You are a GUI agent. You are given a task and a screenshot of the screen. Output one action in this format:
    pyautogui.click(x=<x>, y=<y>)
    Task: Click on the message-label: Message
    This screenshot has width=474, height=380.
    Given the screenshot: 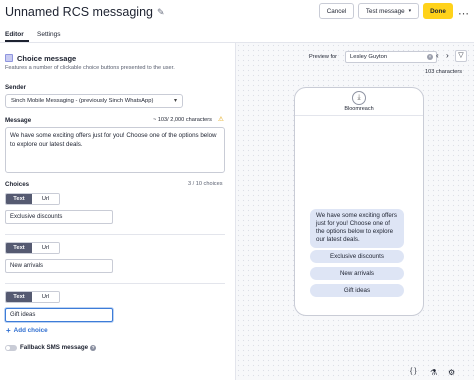 What is the action you would take?
    pyautogui.click(x=18, y=120)
    